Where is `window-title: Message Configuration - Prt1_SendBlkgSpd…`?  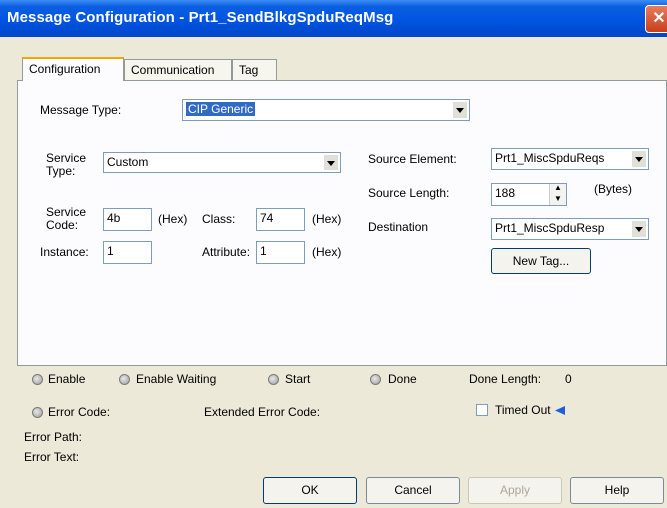 window-title: Message Configuration - Prt1_SendBlkgSpd… is located at coordinates (200, 17).